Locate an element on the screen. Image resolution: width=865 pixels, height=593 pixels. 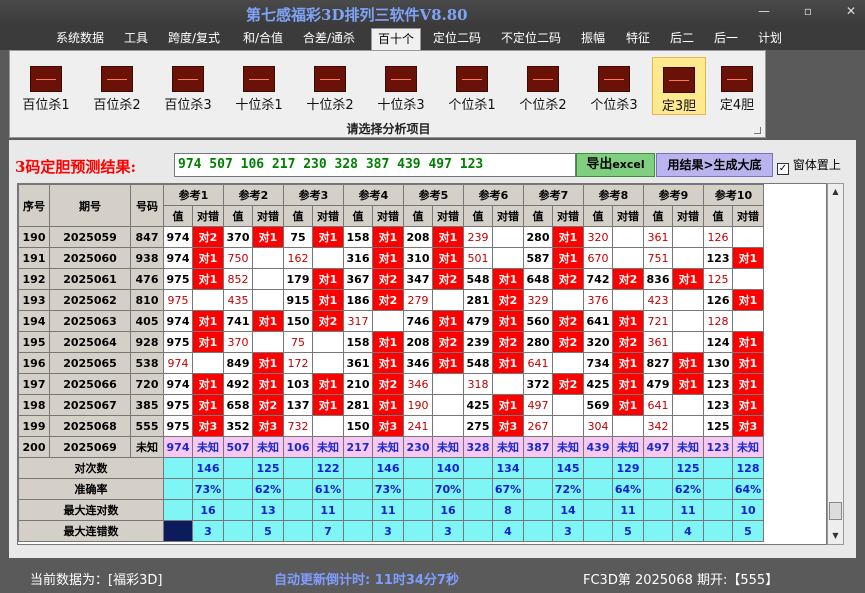
ref-header: 参考9 is located at coordinates (673, 195).